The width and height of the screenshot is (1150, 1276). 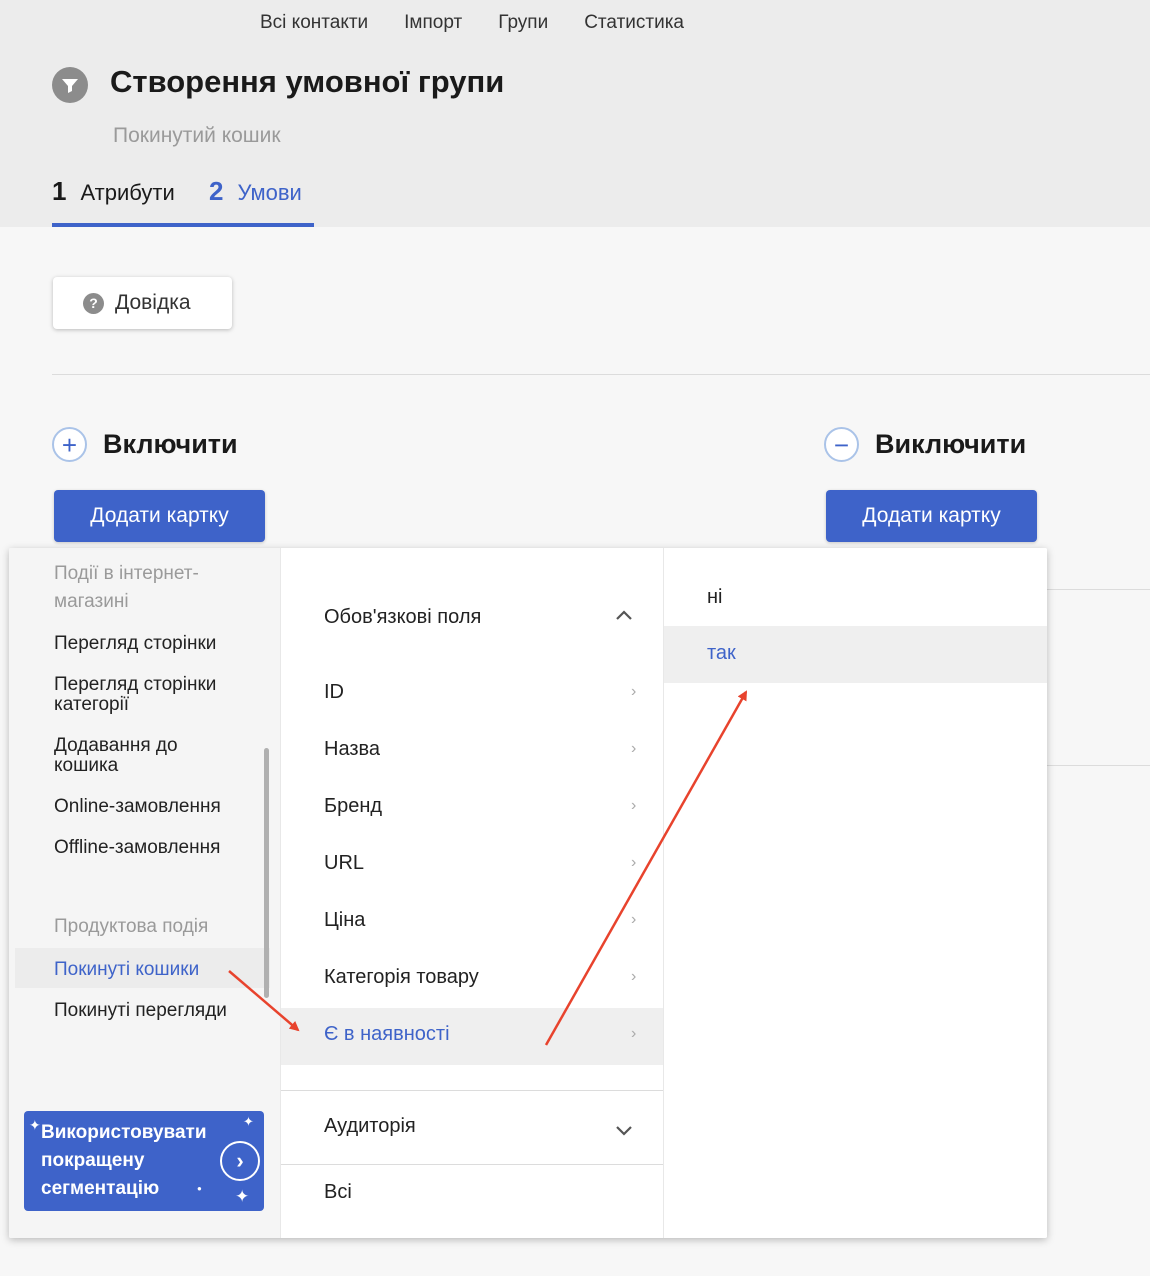 I want to click on promo-line: сегментацію, so click(x=100, y=1188).